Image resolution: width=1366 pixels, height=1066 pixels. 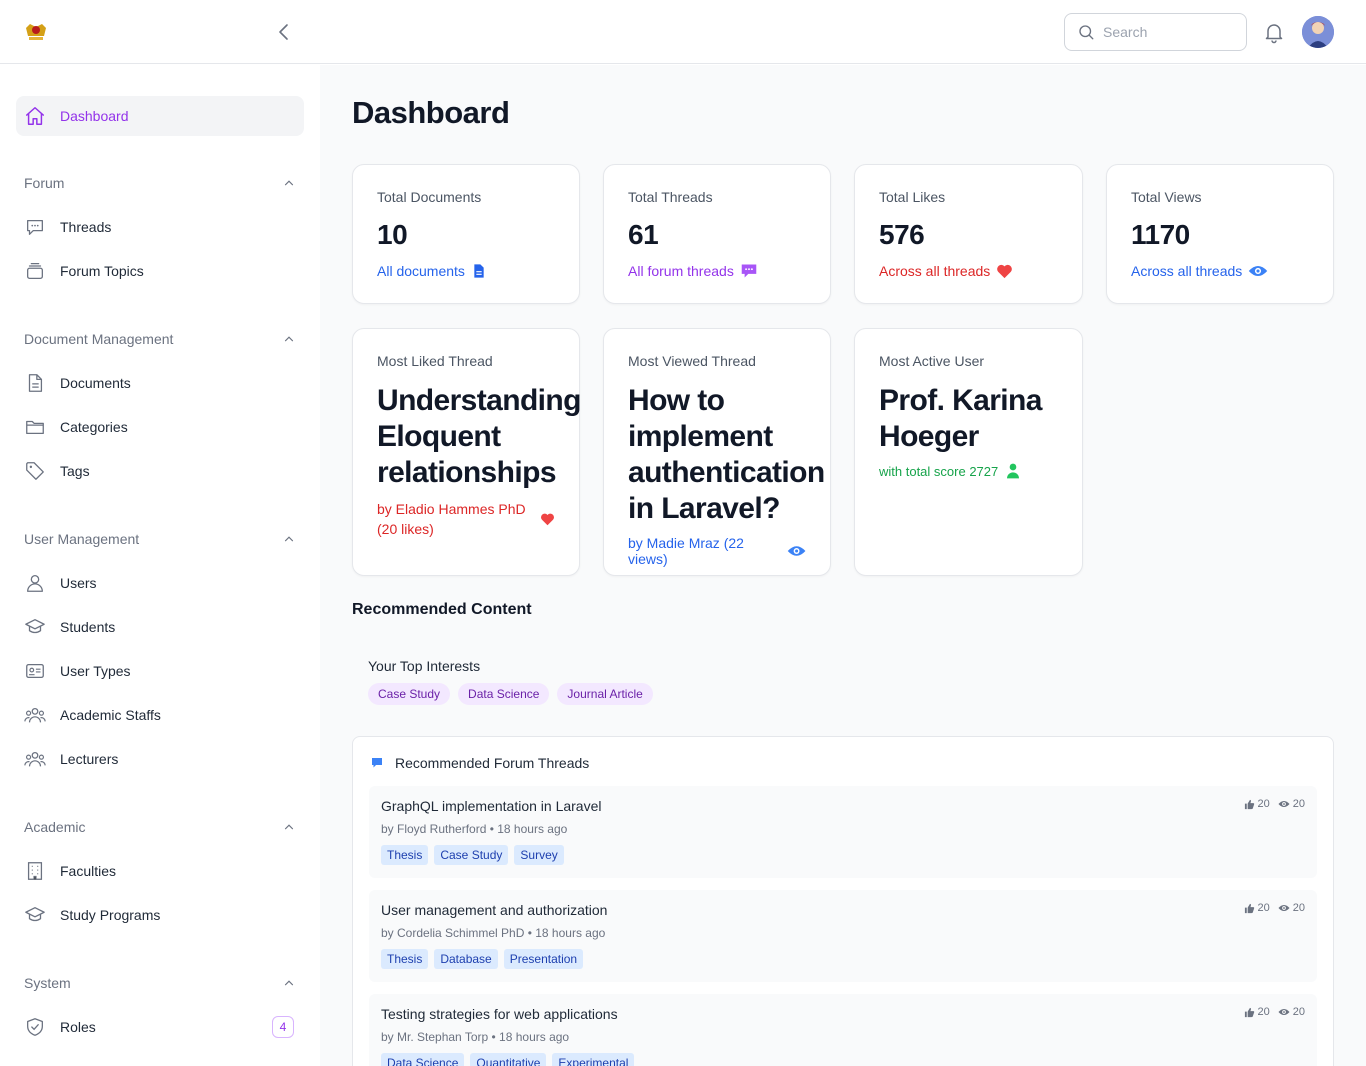 What do you see at coordinates (160, 339) in the screenshot?
I see `sidebar-group-document-management: Document Management` at bounding box center [160, 339].